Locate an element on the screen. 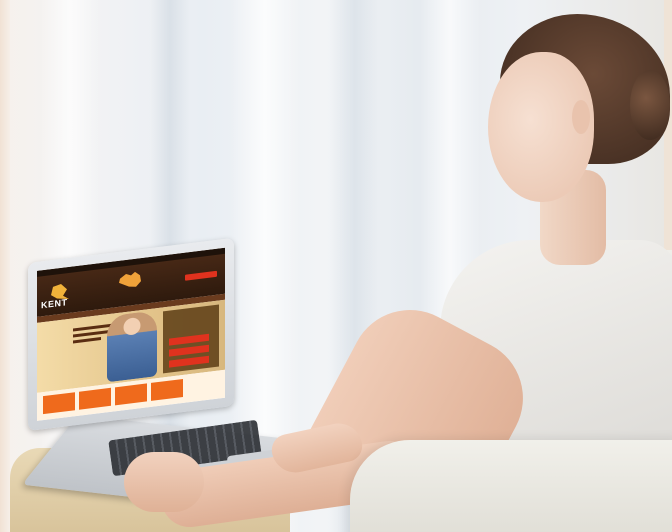 This screenshot has height=532, width=672. laptop-screen: KENT is located at coordinates (131, 334).